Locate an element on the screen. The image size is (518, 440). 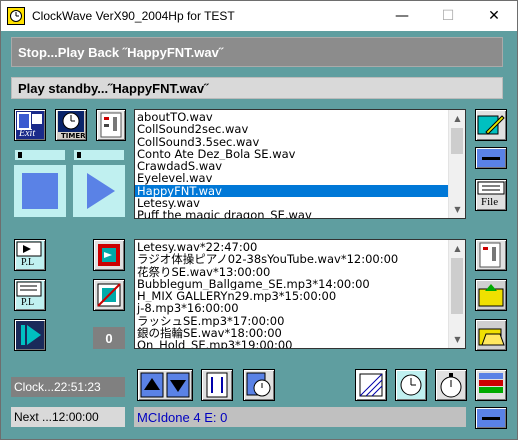
collapse-button is located at coordinates (491, 418).